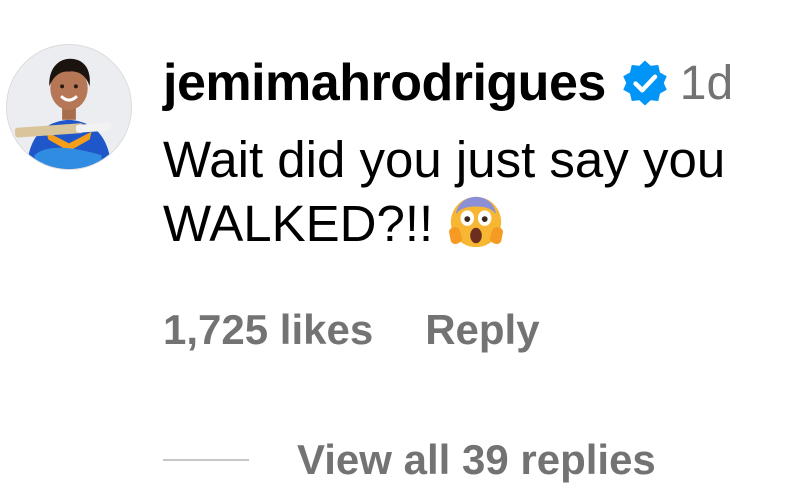 This screenshot has width=800, height=500. Describe the element at coordinates (482, 330) in the screenshot. I see `reply-button: Reply` at that location.